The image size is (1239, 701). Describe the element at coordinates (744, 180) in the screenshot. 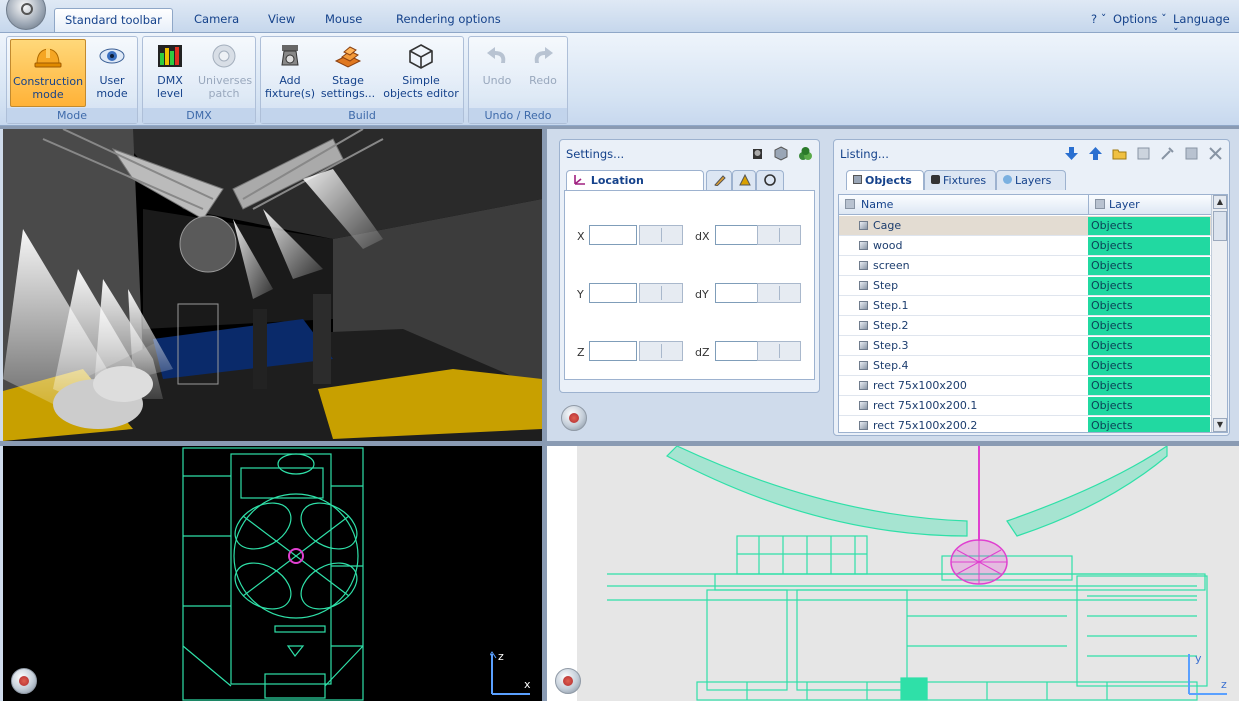

I see `tab-scale` at that location.